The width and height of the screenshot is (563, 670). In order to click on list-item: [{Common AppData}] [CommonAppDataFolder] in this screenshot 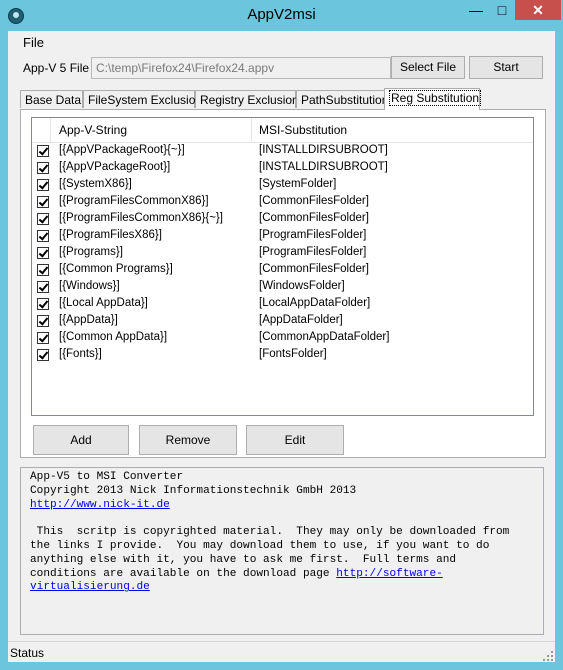, I will do `click(282, 338)`.